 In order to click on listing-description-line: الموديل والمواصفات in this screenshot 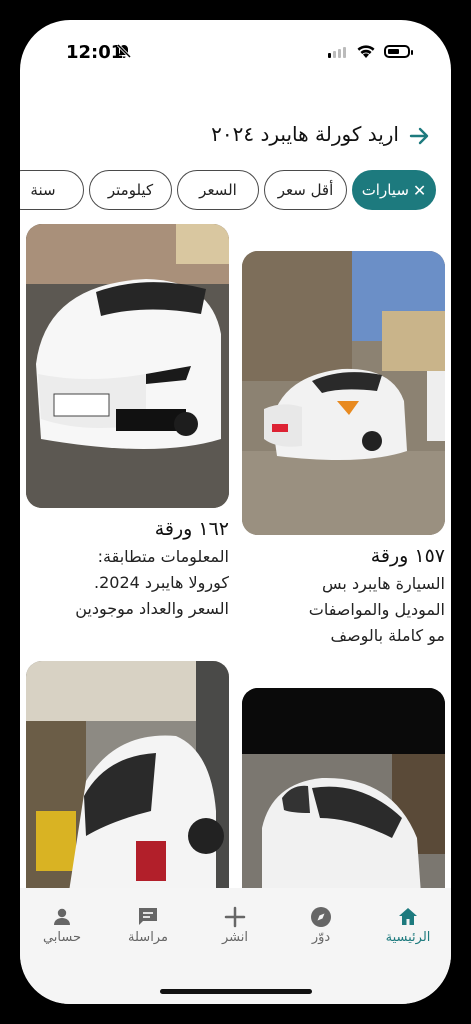, I will do `click(376, 609)`.